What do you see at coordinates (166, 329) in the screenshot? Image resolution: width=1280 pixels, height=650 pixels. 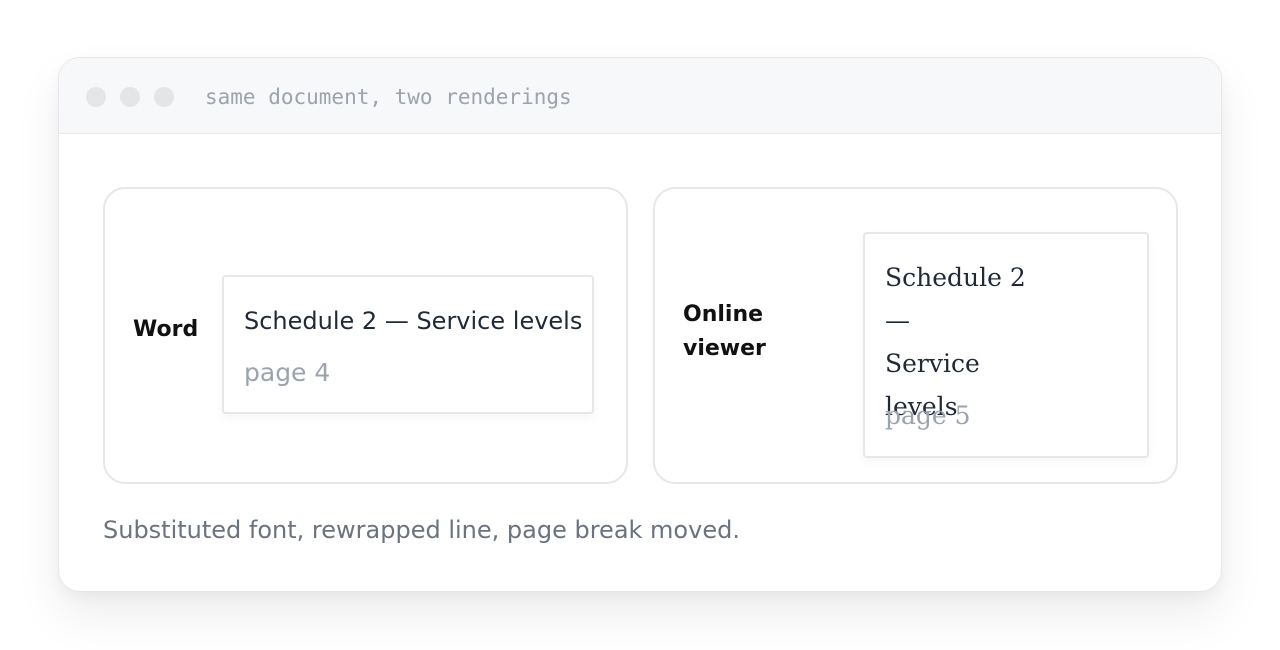 I see `panel-label: Word` at bounding box center [166, 329].